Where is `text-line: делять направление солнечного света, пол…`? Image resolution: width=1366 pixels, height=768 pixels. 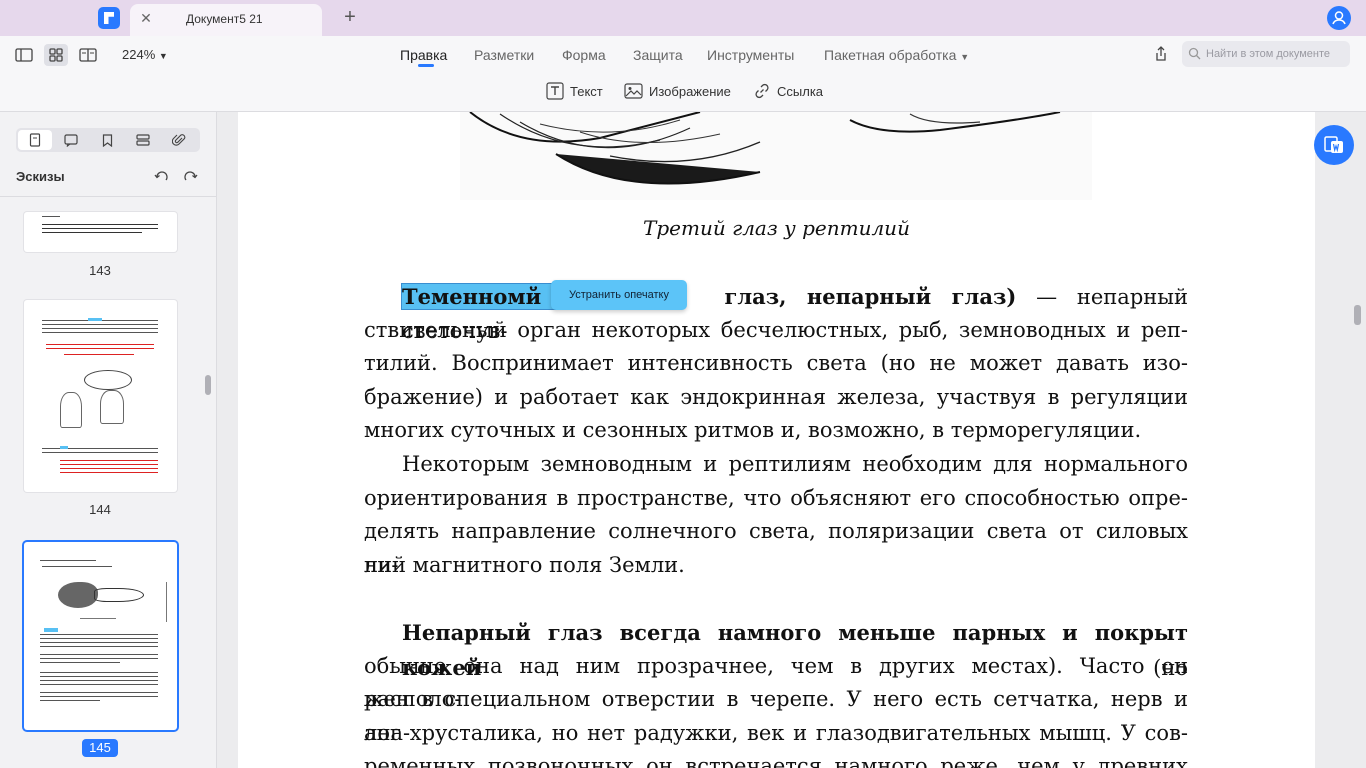 text-line: делять направление солнечного света, пол… is located at coordinates (776, 548).